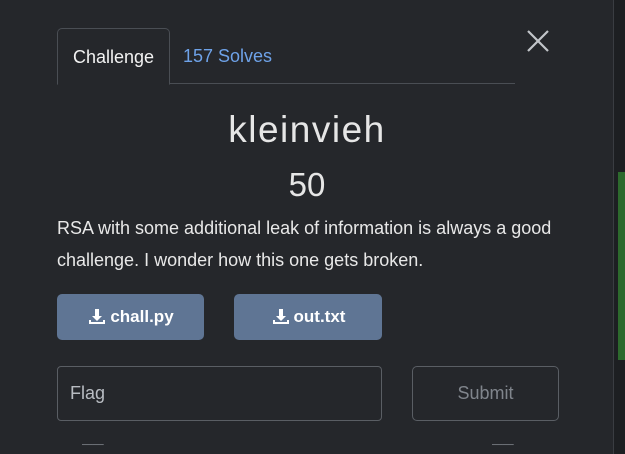 The image size is (625, 454). Describe the element at coordinates (113, 56) in the screenshot. I see `tab-challenge: Challenge` at that location.